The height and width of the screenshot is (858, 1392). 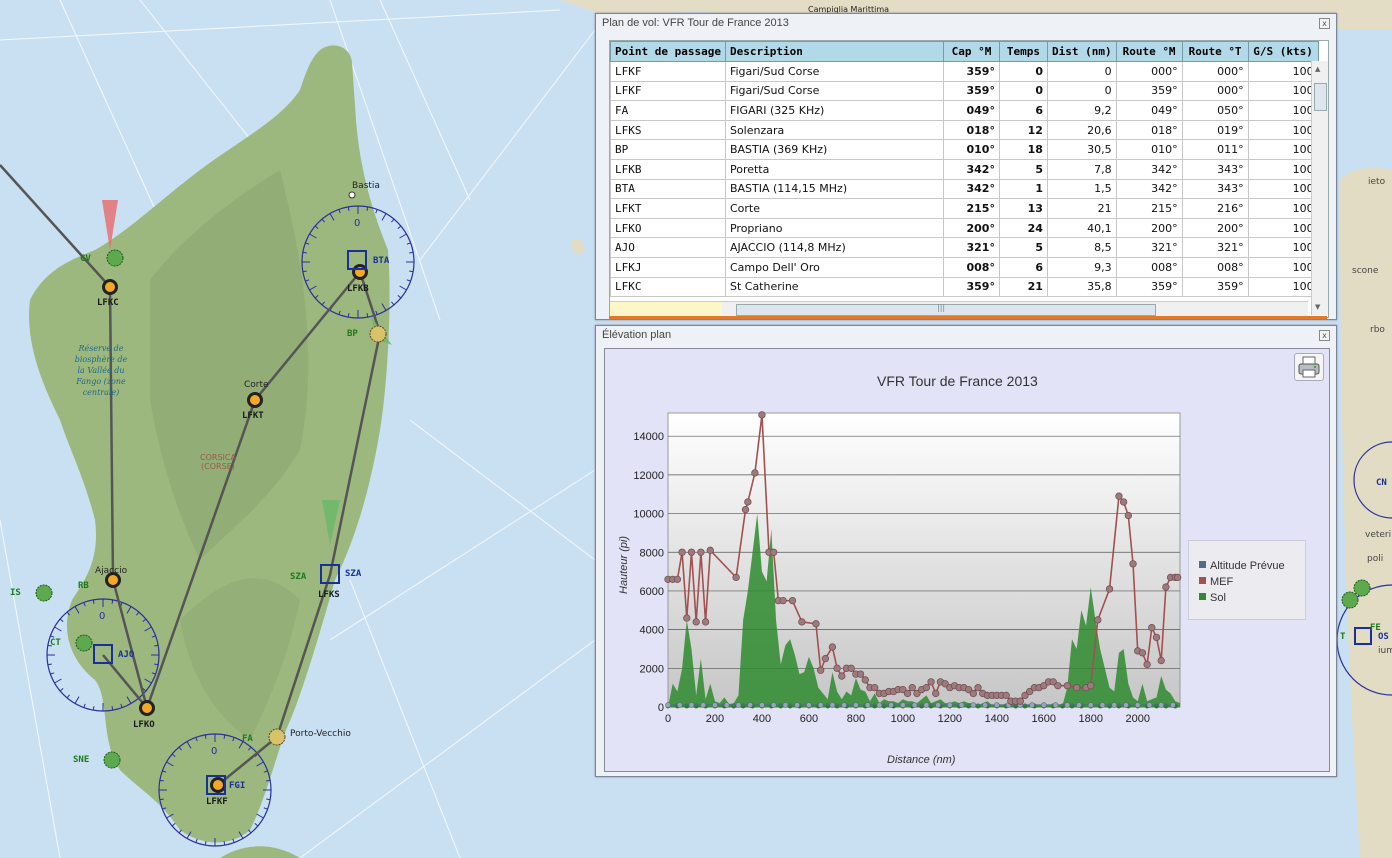 What do you see at coordinates (218, 462) in the screenshot?
I see `region-label-corsica: CORSICA (CORSE)` at bounding box center [218, 462].